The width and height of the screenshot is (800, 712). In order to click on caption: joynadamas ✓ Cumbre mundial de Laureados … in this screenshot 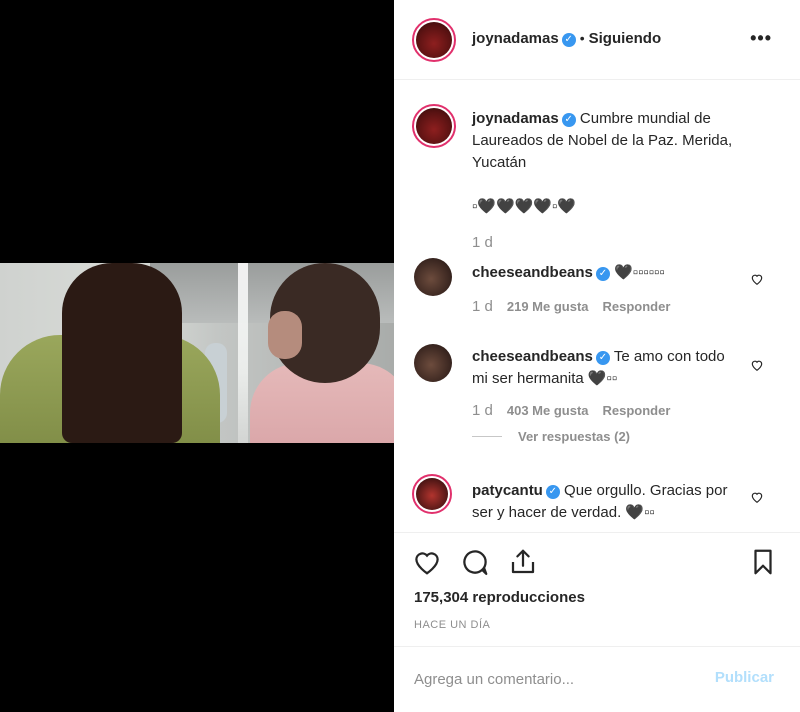, I will do `click(622, 179)`.